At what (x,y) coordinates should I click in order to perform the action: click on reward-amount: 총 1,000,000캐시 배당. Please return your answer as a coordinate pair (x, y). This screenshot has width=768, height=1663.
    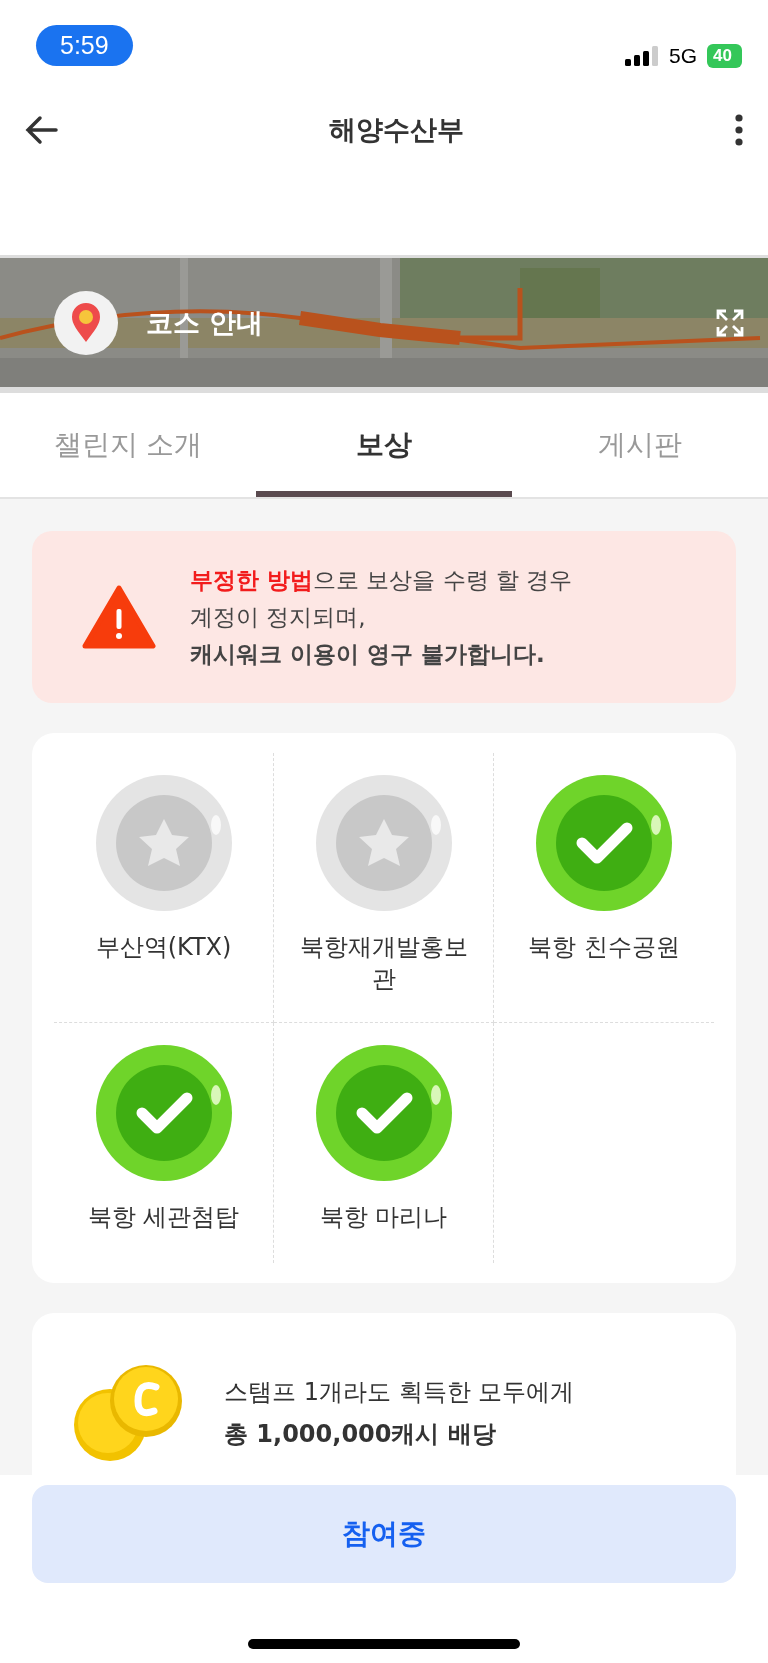
    Looking at the image, I should click on (360, 1434).